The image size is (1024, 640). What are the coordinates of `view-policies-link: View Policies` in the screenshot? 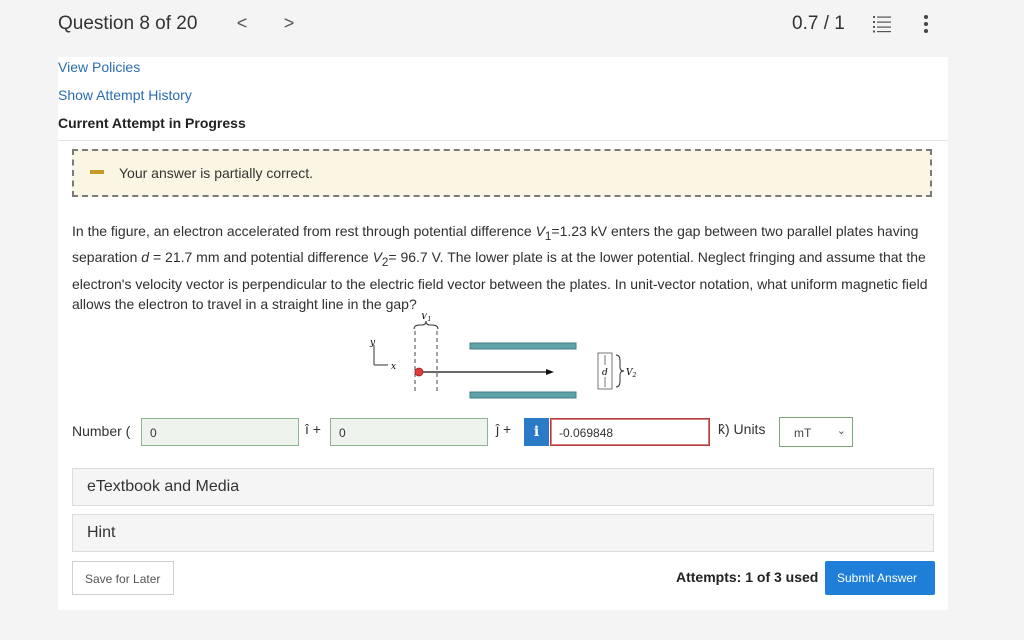 It's located at (99, 67).